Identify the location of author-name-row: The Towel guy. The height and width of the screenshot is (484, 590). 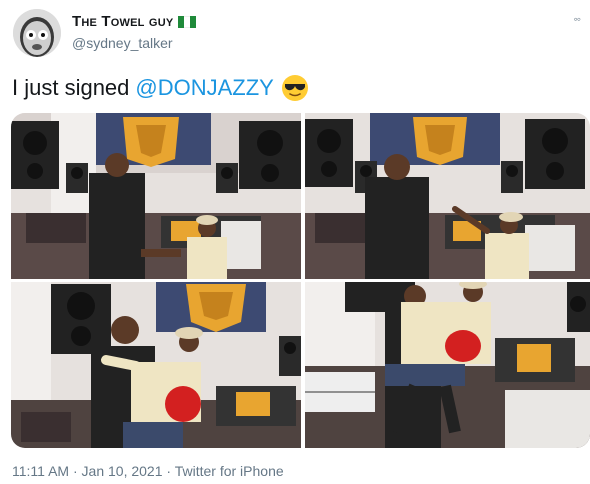
(134, 21).